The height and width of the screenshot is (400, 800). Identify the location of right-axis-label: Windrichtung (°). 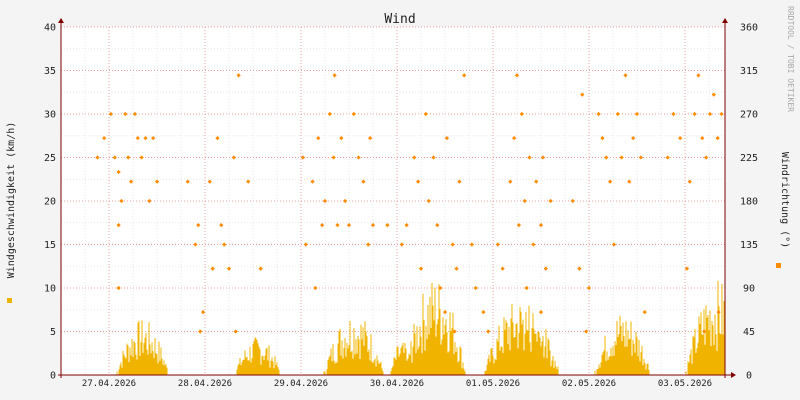
(784, 200).